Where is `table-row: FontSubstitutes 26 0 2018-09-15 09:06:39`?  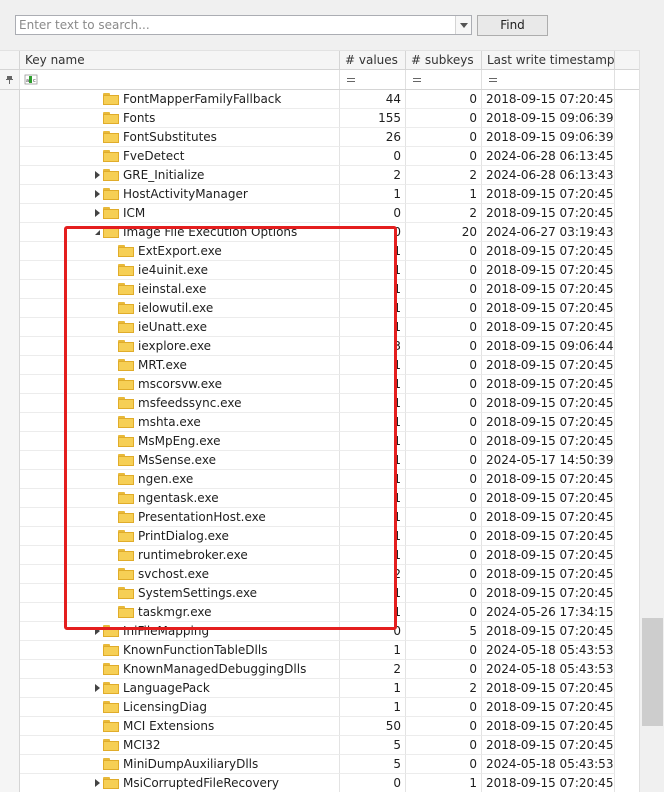
table-row: FontSubstitutes 26 0 2018-09-15 09:06:39 is located at coordinates (319, 137).